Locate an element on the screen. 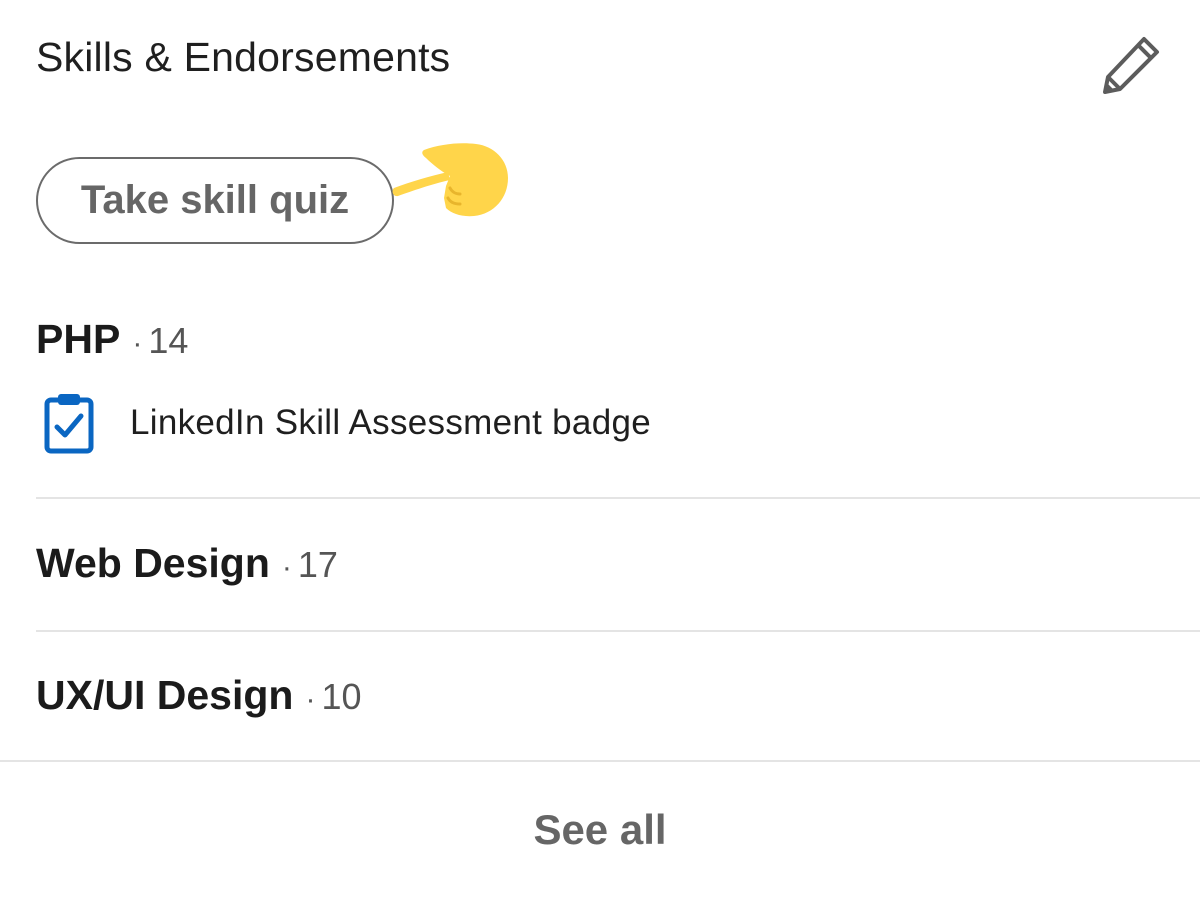 This screenshot has height=897, width=1200. take-skill-quiz-button: Take skill quiz is located at coordinates (215, 200).